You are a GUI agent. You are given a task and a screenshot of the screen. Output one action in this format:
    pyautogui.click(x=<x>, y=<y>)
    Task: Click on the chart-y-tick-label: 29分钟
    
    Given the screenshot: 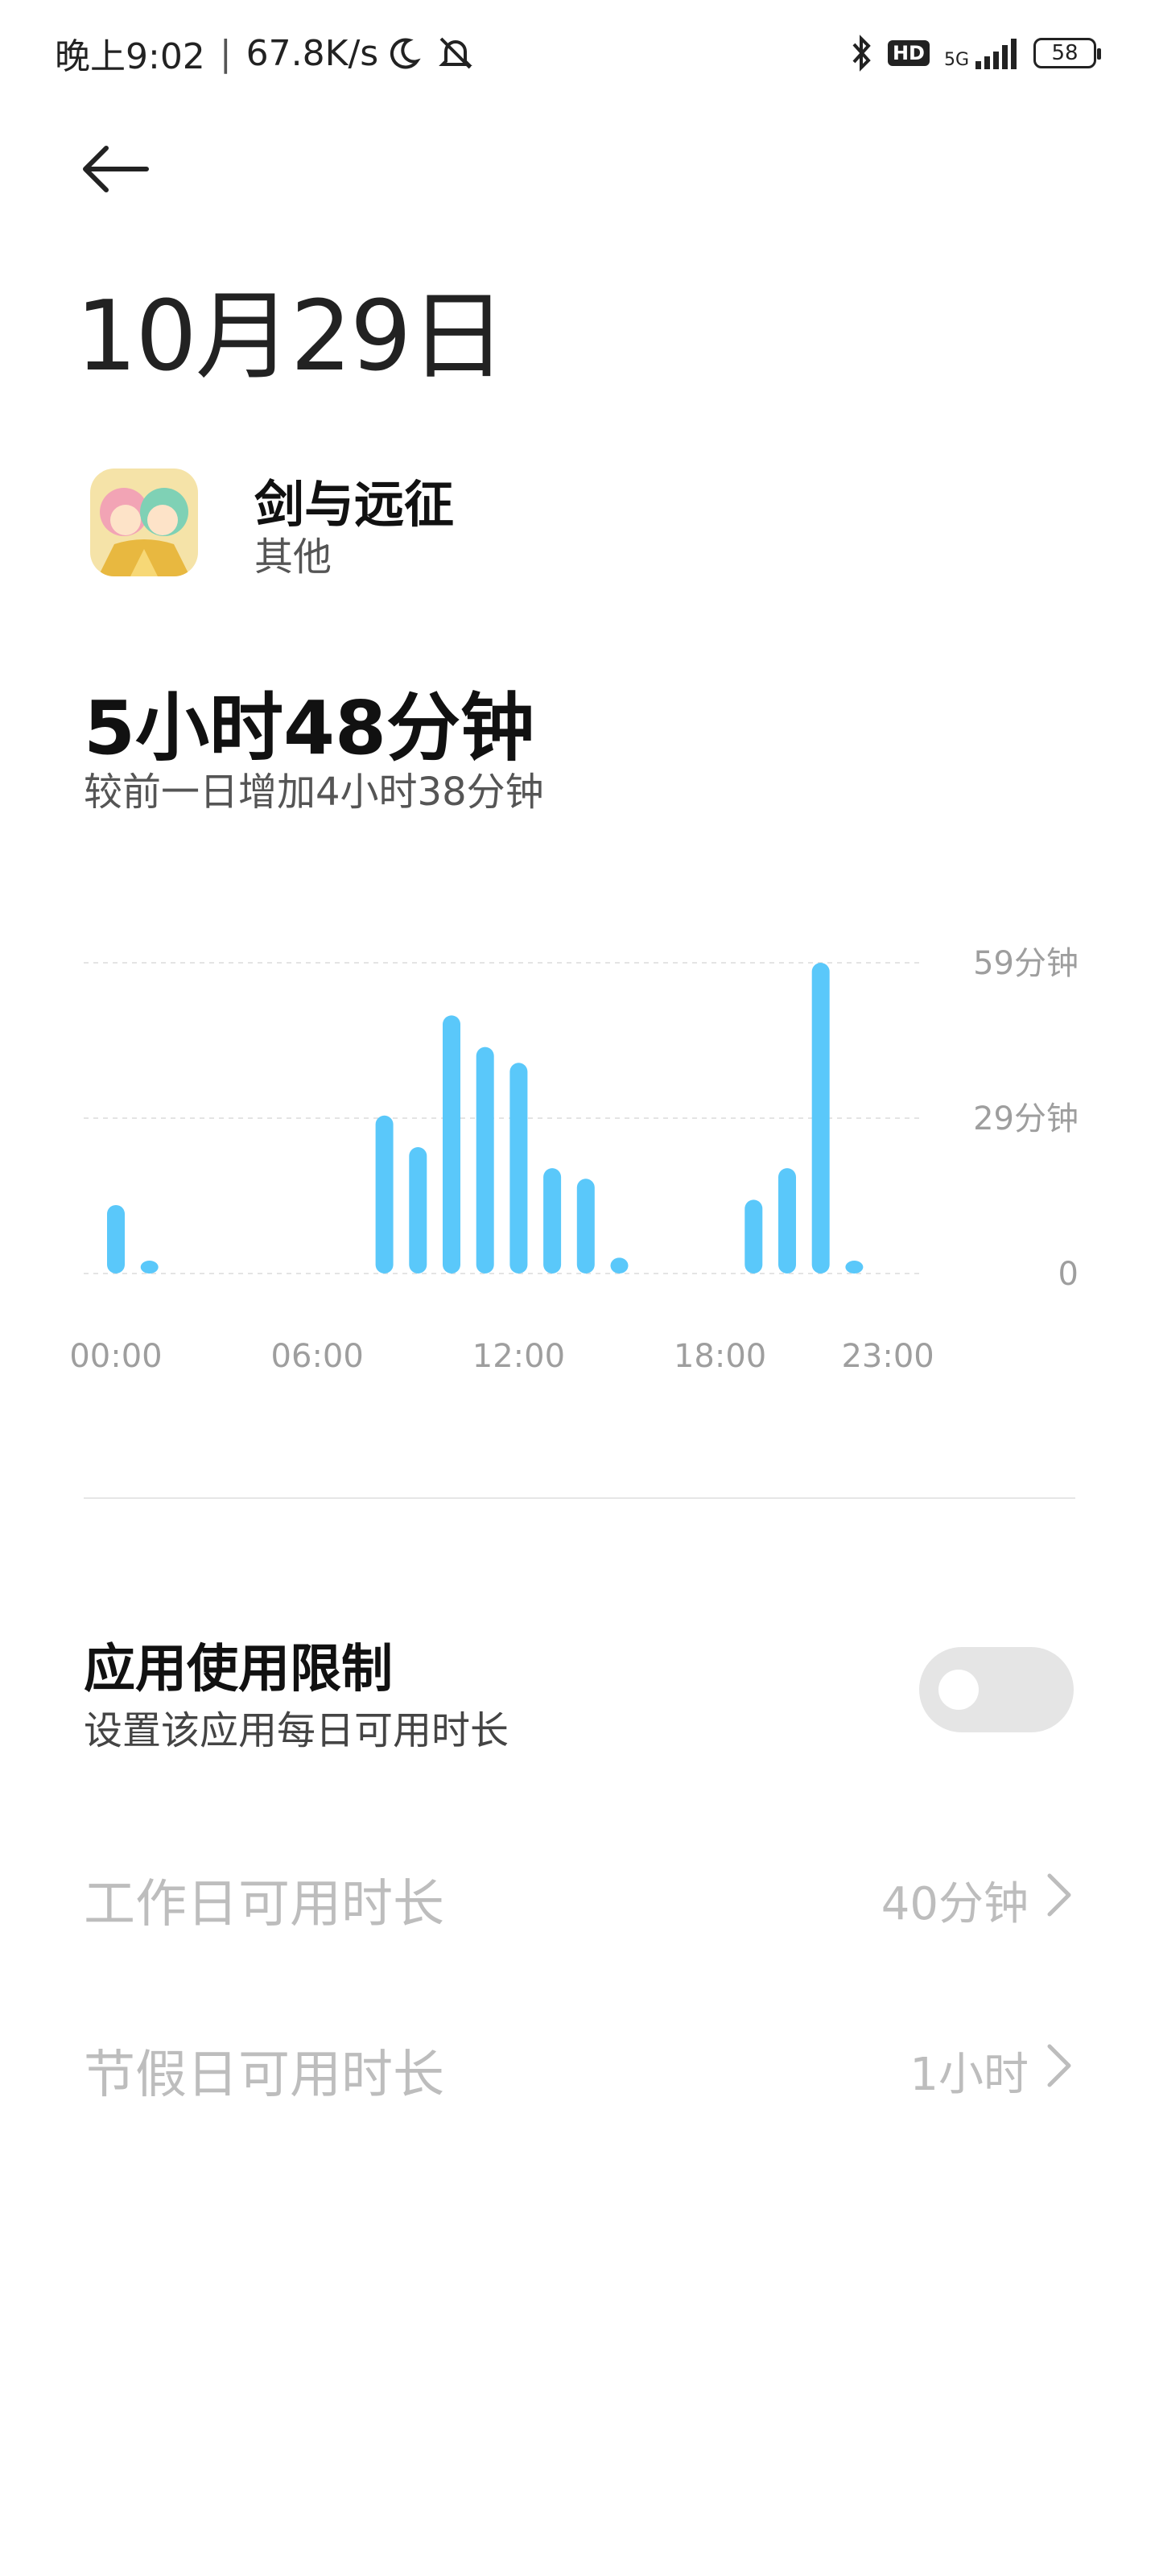 What is the action you would take?
    pyautogui.click(x=1026, y=1118)
    